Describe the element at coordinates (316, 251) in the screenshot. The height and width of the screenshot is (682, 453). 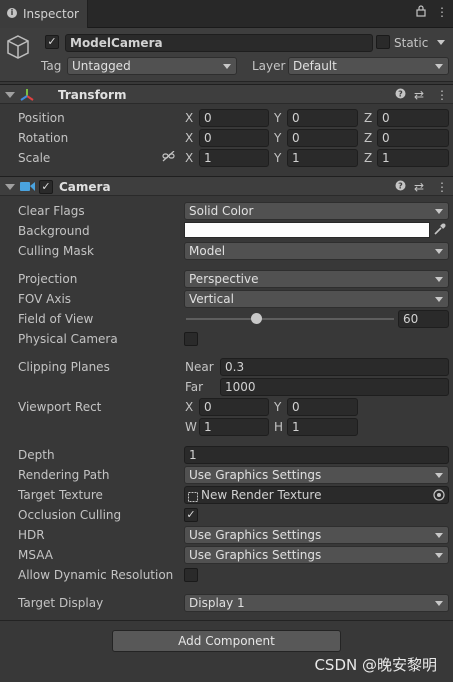
I see `culling-mask-dropdown: Model` at that location.